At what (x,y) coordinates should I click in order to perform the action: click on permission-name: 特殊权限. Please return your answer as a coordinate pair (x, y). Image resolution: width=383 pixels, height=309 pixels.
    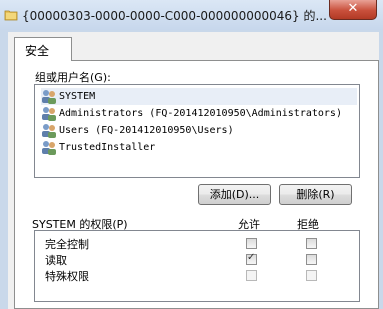
    Looking at the image, I should click on (67, 276).